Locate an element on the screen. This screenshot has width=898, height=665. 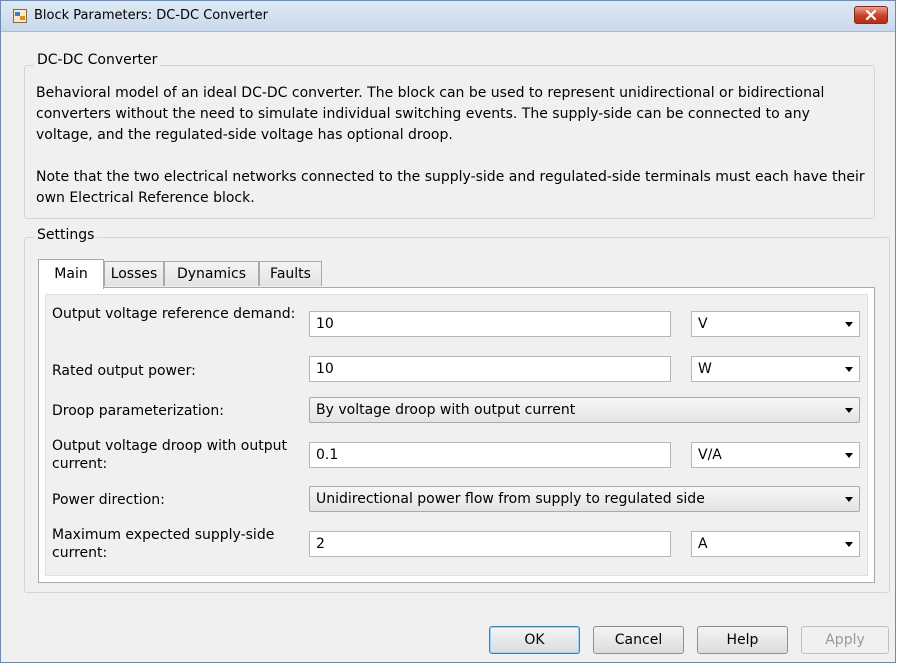
max-supply-current-input: 2 is located at coordinates (490, 544).